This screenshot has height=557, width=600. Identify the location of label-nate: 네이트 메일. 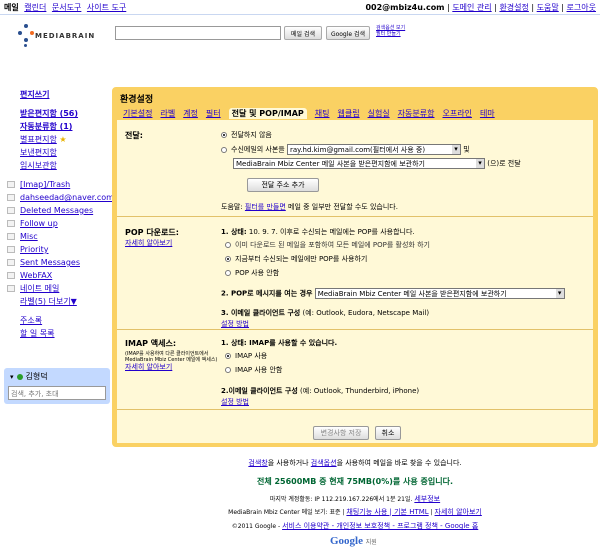
(39, 288).